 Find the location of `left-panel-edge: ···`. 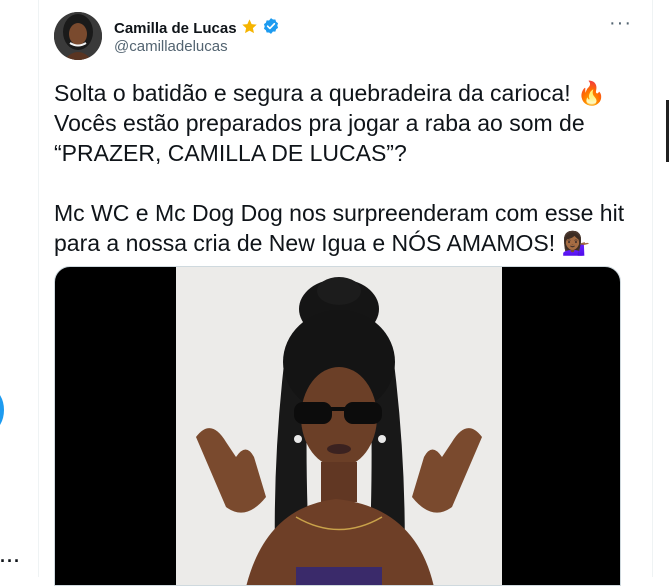

left-panel-edge: ··· is located at coordinates (19, 288).